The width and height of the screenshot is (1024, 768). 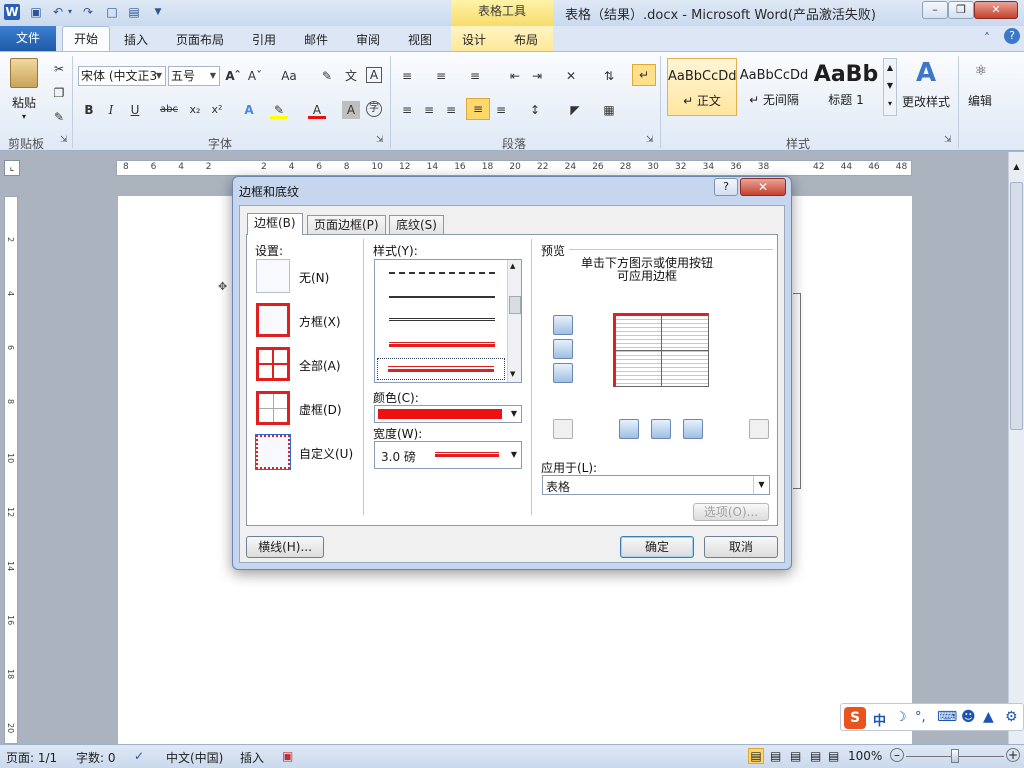 What do you see at coordinates (609, 110) in the screenshot?
I see `borders-icon: ▦` at bounding box center [609, 110].